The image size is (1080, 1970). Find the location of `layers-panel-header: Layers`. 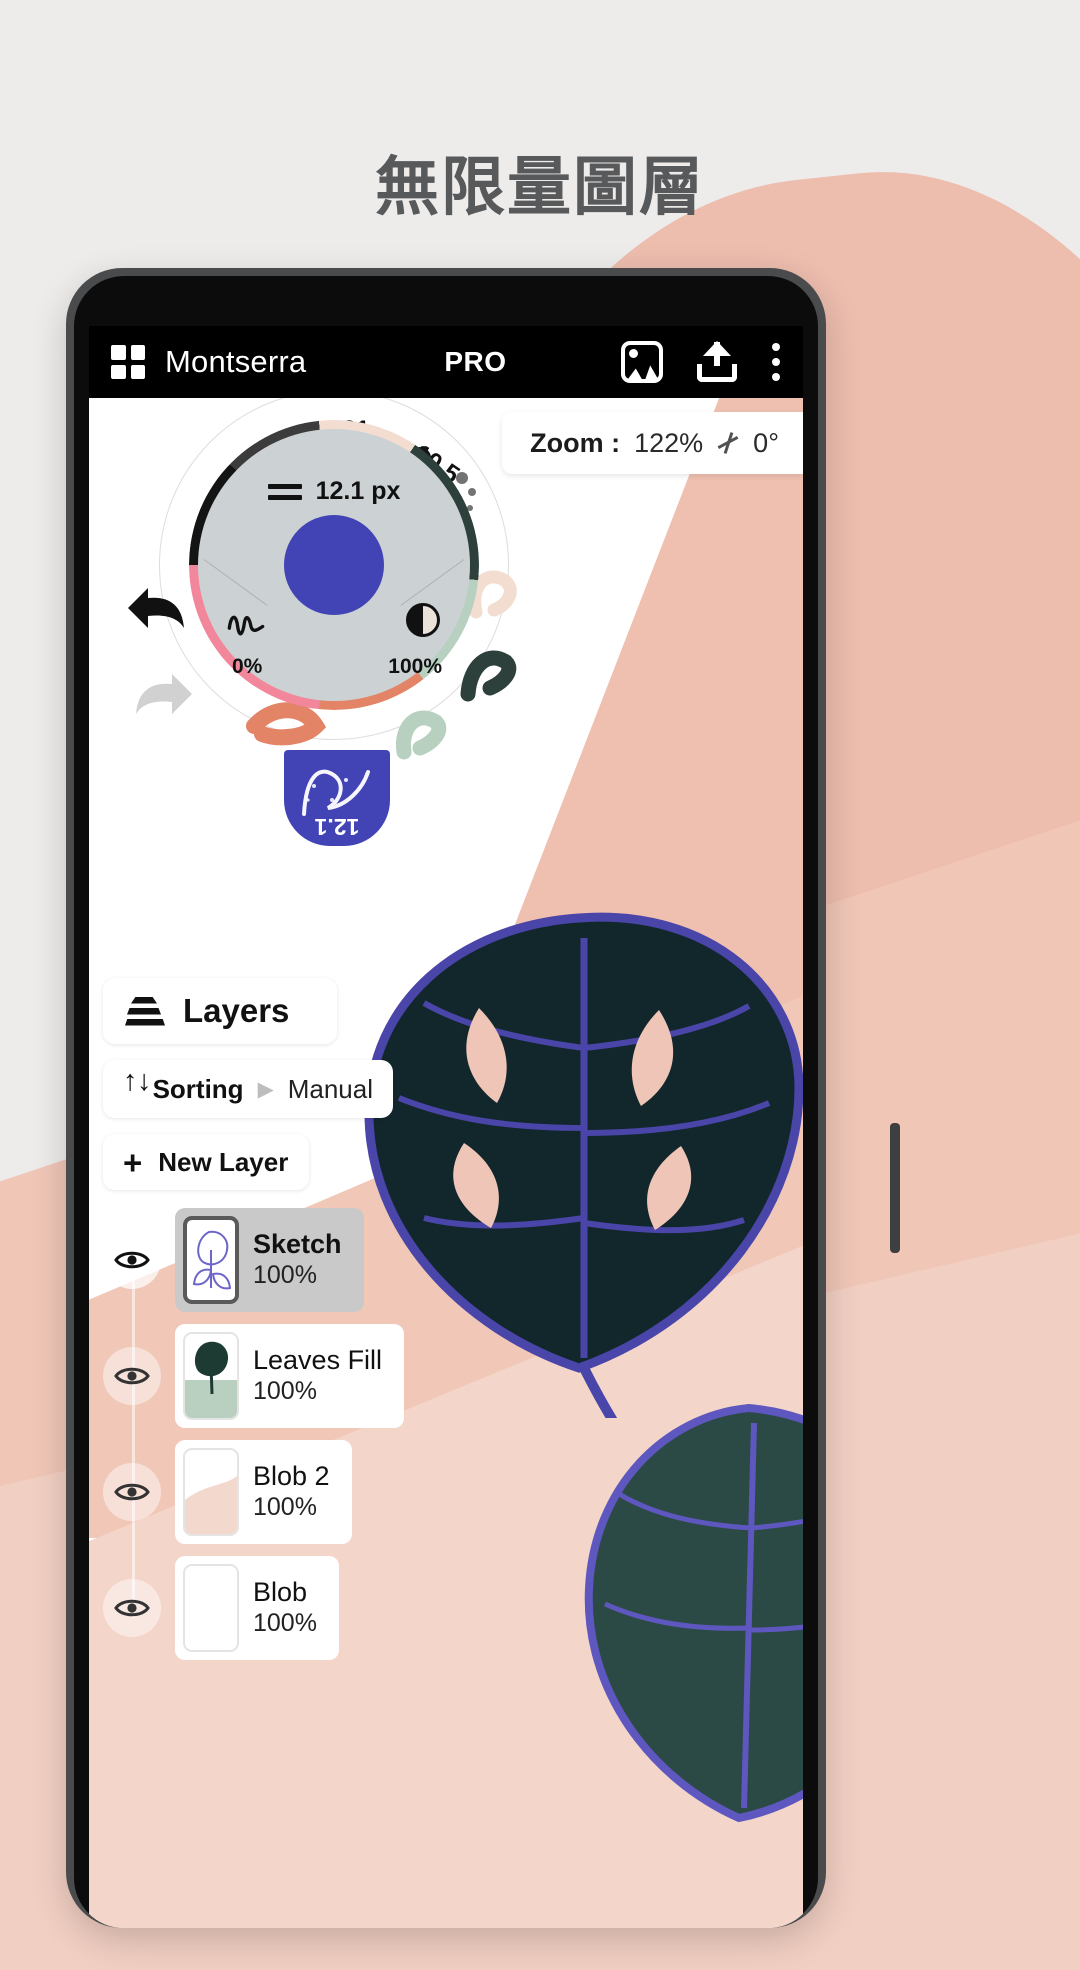

layers-panel-header: Layers is located at coordinates (220, 1011).